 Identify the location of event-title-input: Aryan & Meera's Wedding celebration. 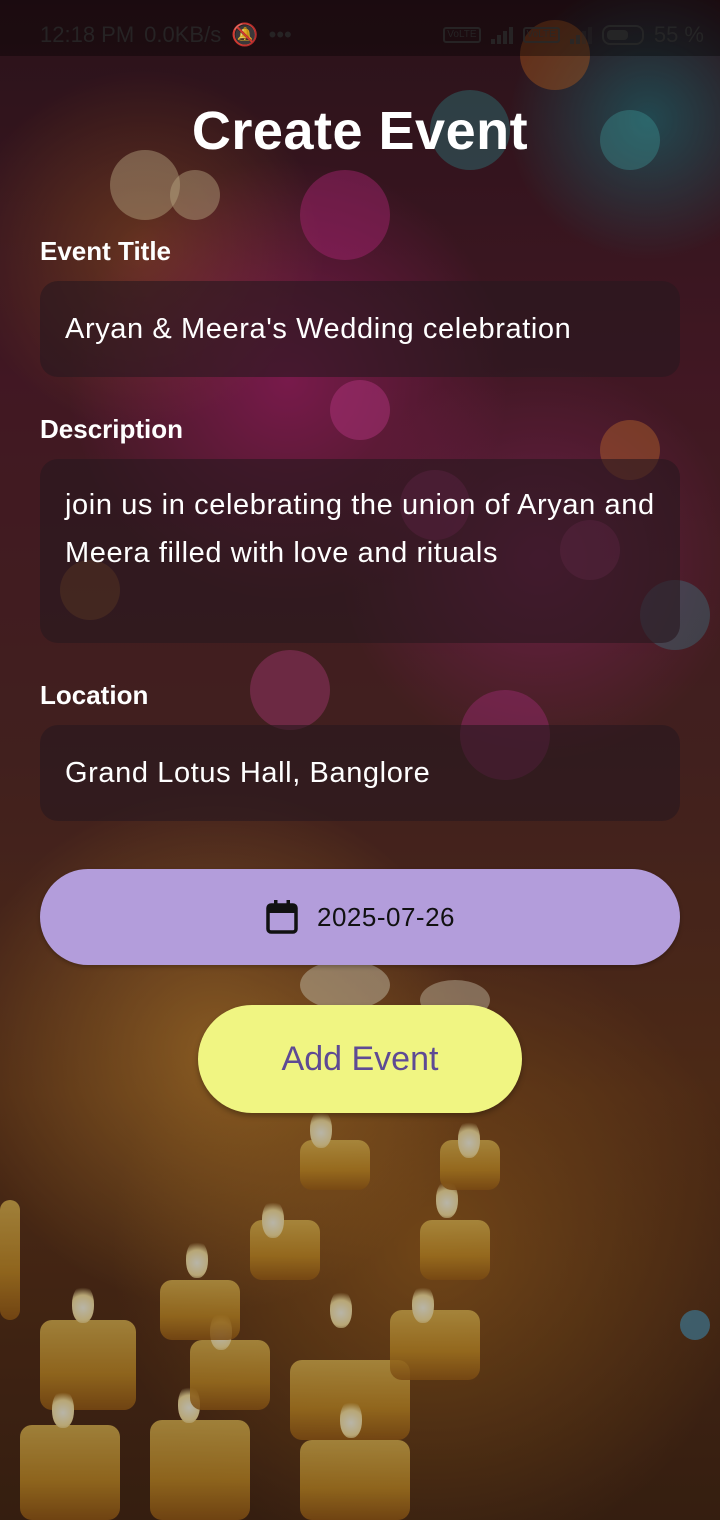
(360, 329).